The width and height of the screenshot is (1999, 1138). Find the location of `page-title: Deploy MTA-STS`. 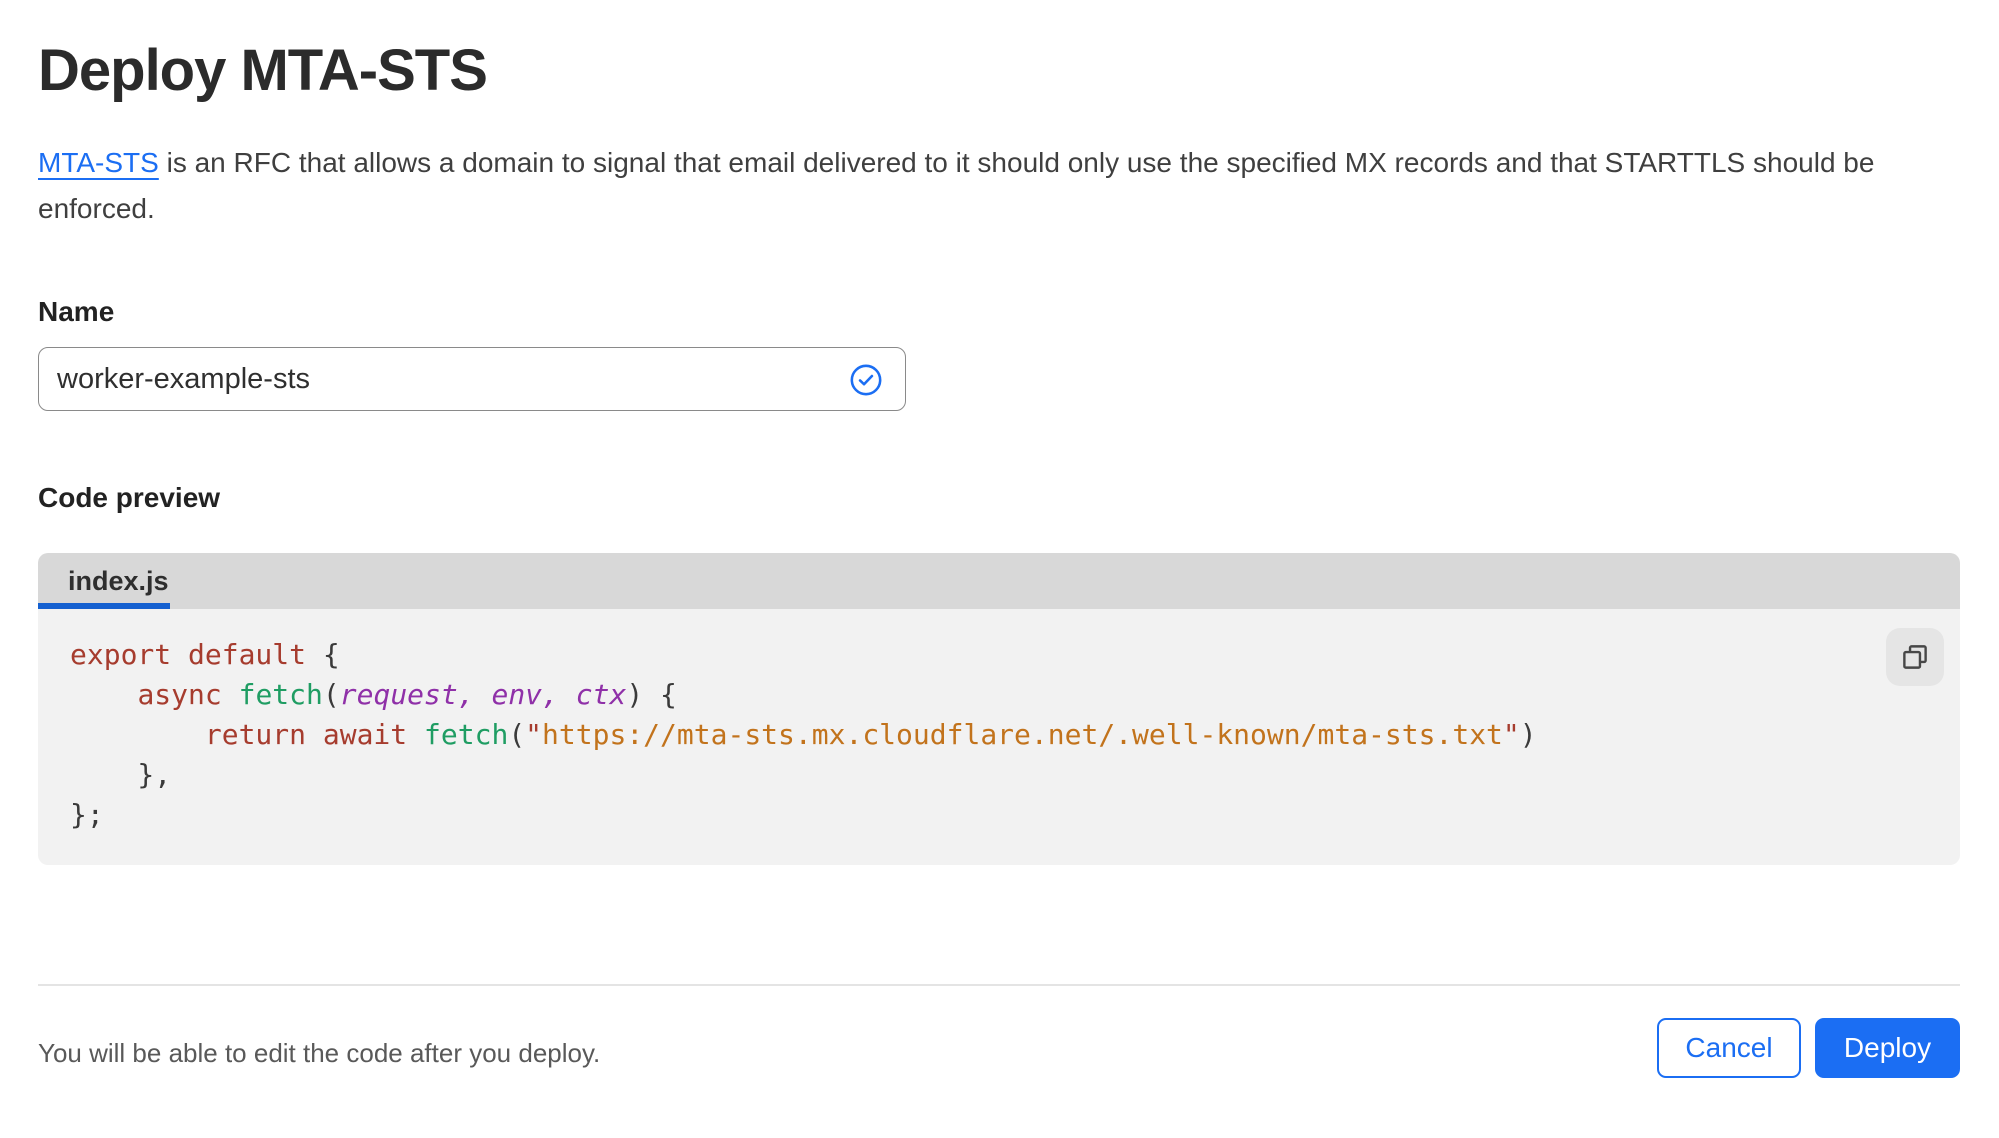

page-title: Deploy MTA-STS is located at coordinates (263, 70).